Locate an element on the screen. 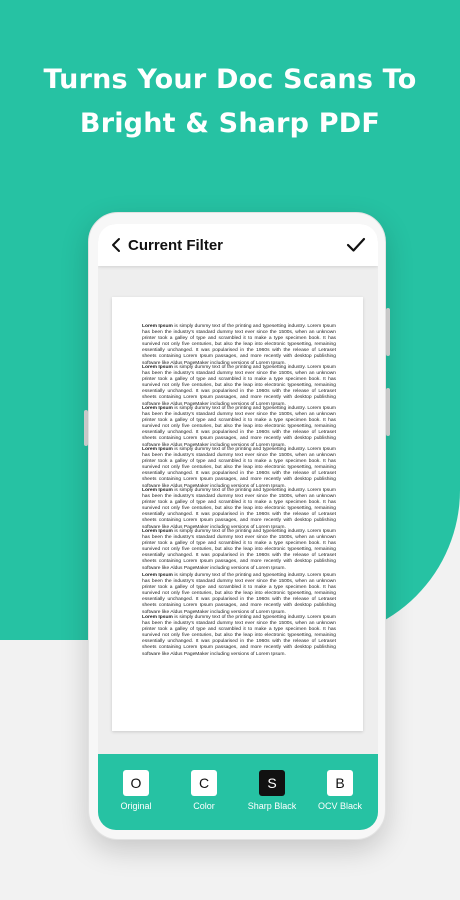 Image resolution: width=460 pixels, height=900 pixels. filter-label: Sharp Black is located at coordinates (272, 806).